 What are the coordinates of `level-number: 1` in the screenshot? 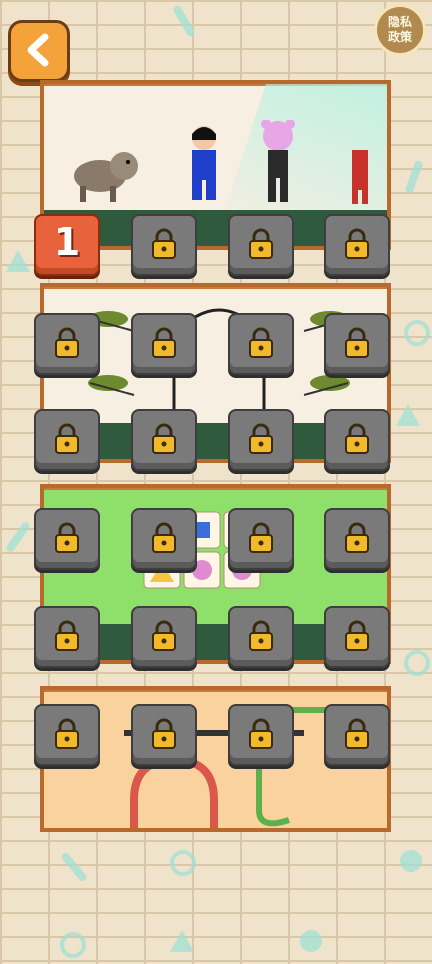 It's located at (67, 242).